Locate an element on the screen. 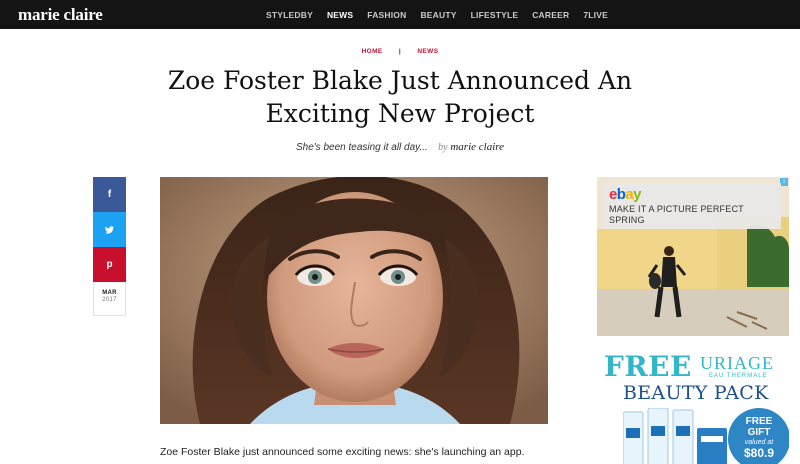  pinterest-icon: p is located at coordinates (109, 264).